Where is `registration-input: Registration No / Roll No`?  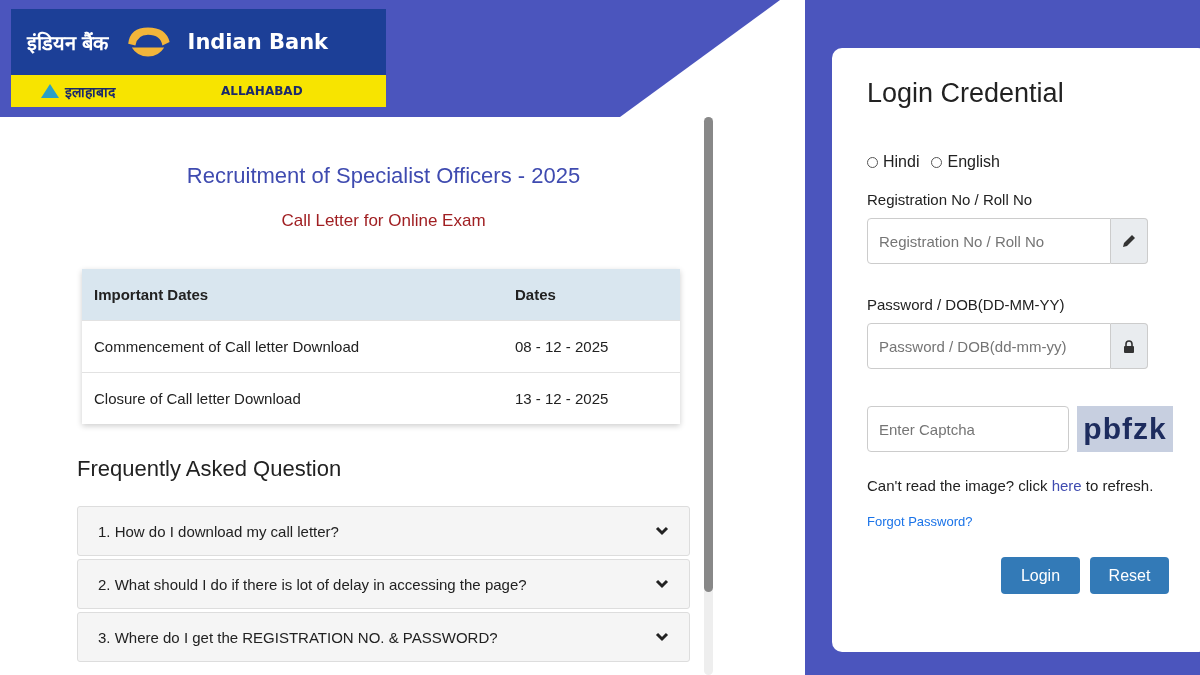 registration-input: Registration No / Roll No is located at coordinates (989, 241).